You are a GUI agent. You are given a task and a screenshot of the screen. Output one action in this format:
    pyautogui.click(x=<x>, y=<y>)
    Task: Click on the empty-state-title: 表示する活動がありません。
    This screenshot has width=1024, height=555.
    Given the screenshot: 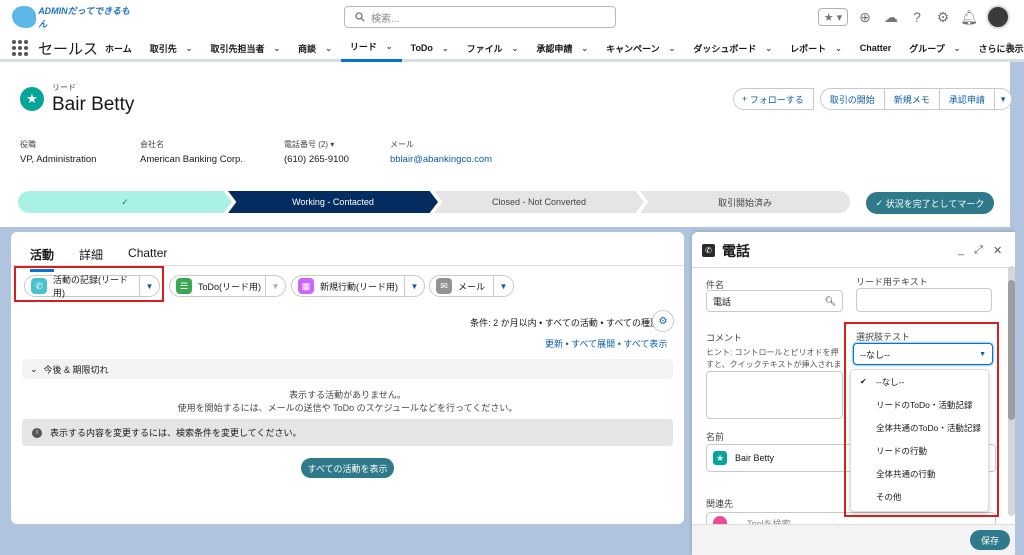 What is the action you would take?
    pyautogui.click(x=347, y=395)
    